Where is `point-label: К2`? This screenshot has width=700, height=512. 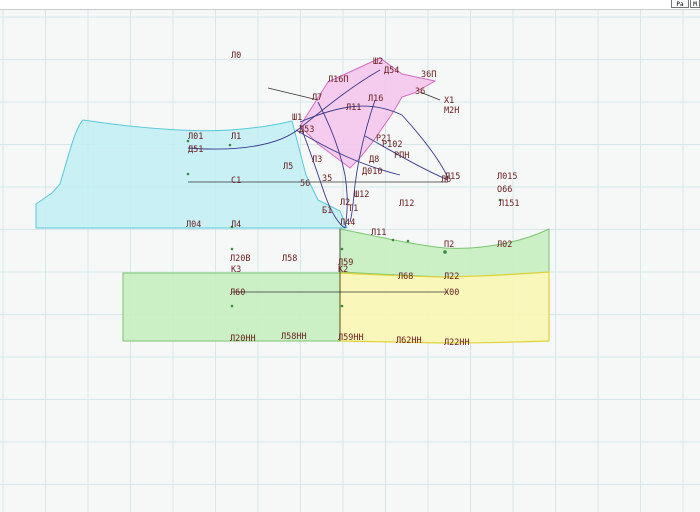
point-label: К2 is located at coordinates (343, 270).